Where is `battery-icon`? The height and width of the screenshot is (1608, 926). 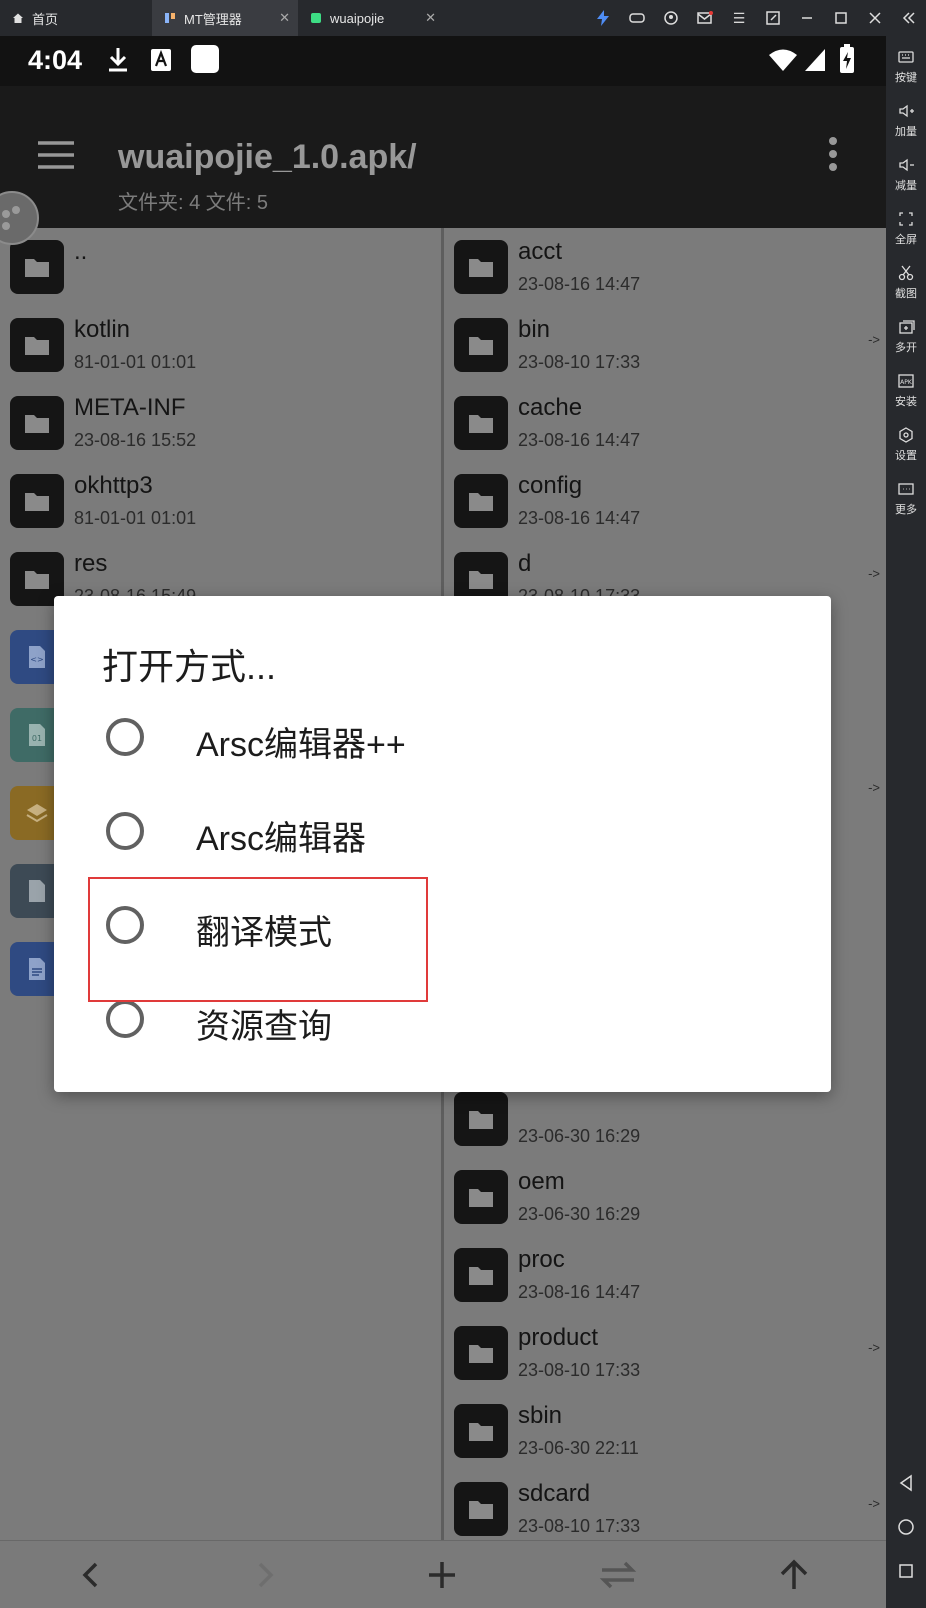 battery-icon is located at coordinates (847, 58).